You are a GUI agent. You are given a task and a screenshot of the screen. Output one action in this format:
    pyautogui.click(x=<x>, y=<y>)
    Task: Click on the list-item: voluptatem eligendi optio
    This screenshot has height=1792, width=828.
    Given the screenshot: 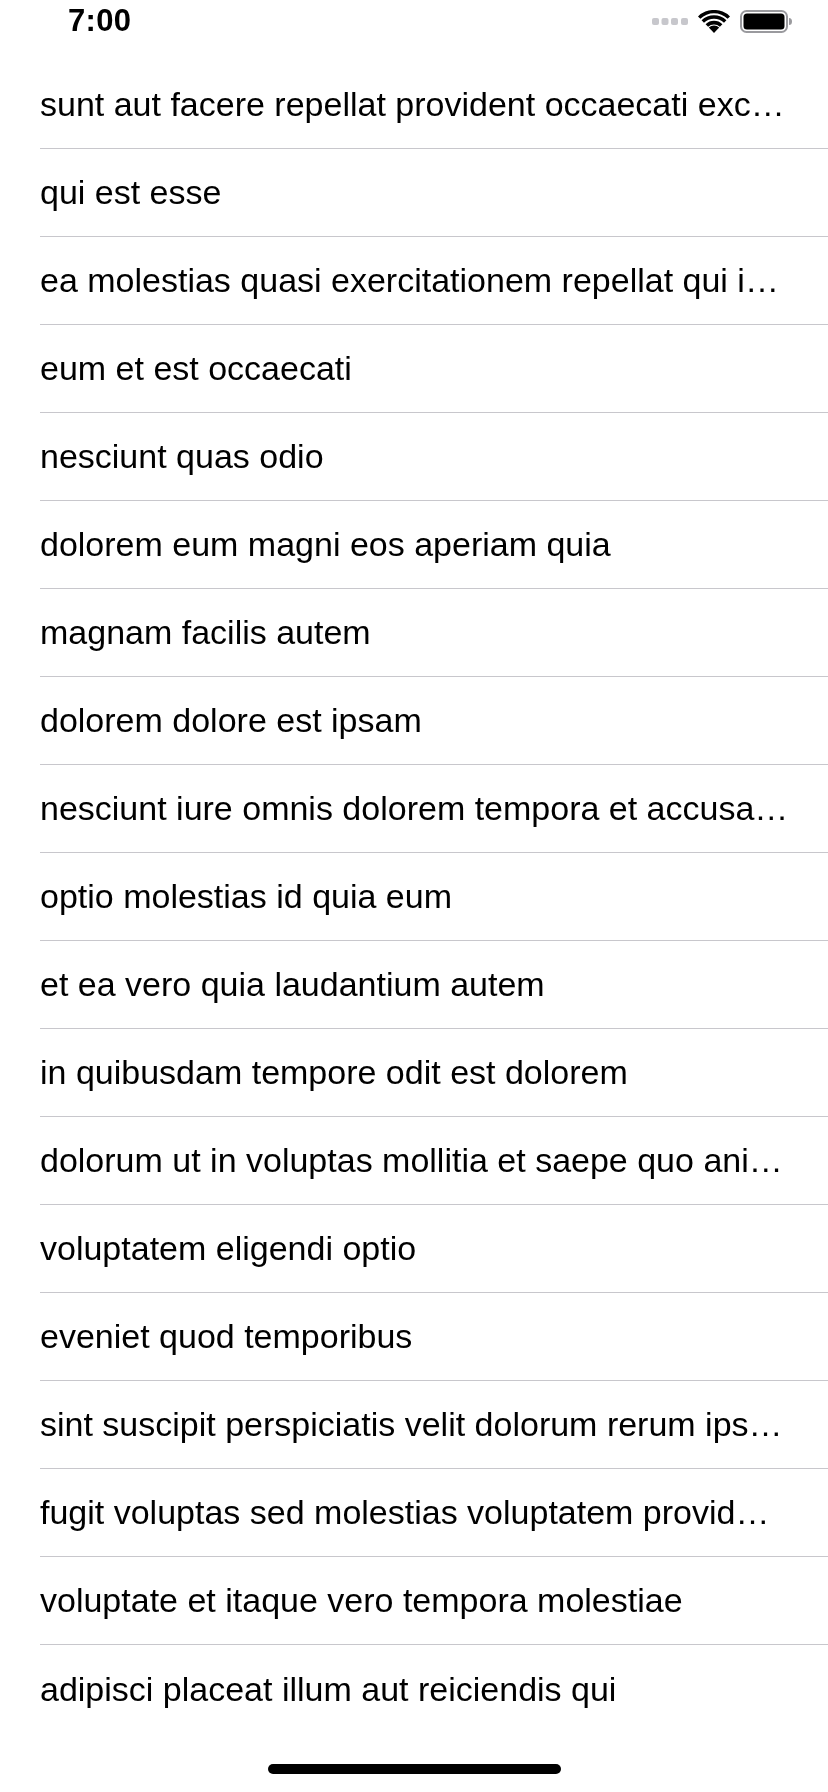 What is the action you would take?
    pyautogui.click(x=434, y=1249)
    